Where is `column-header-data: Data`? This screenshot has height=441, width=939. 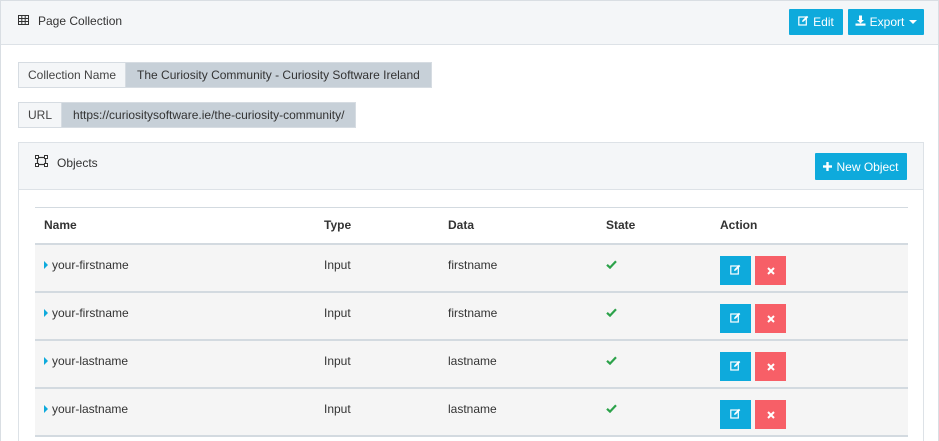 column-header-data: Data is located at coordinates (518, 226).